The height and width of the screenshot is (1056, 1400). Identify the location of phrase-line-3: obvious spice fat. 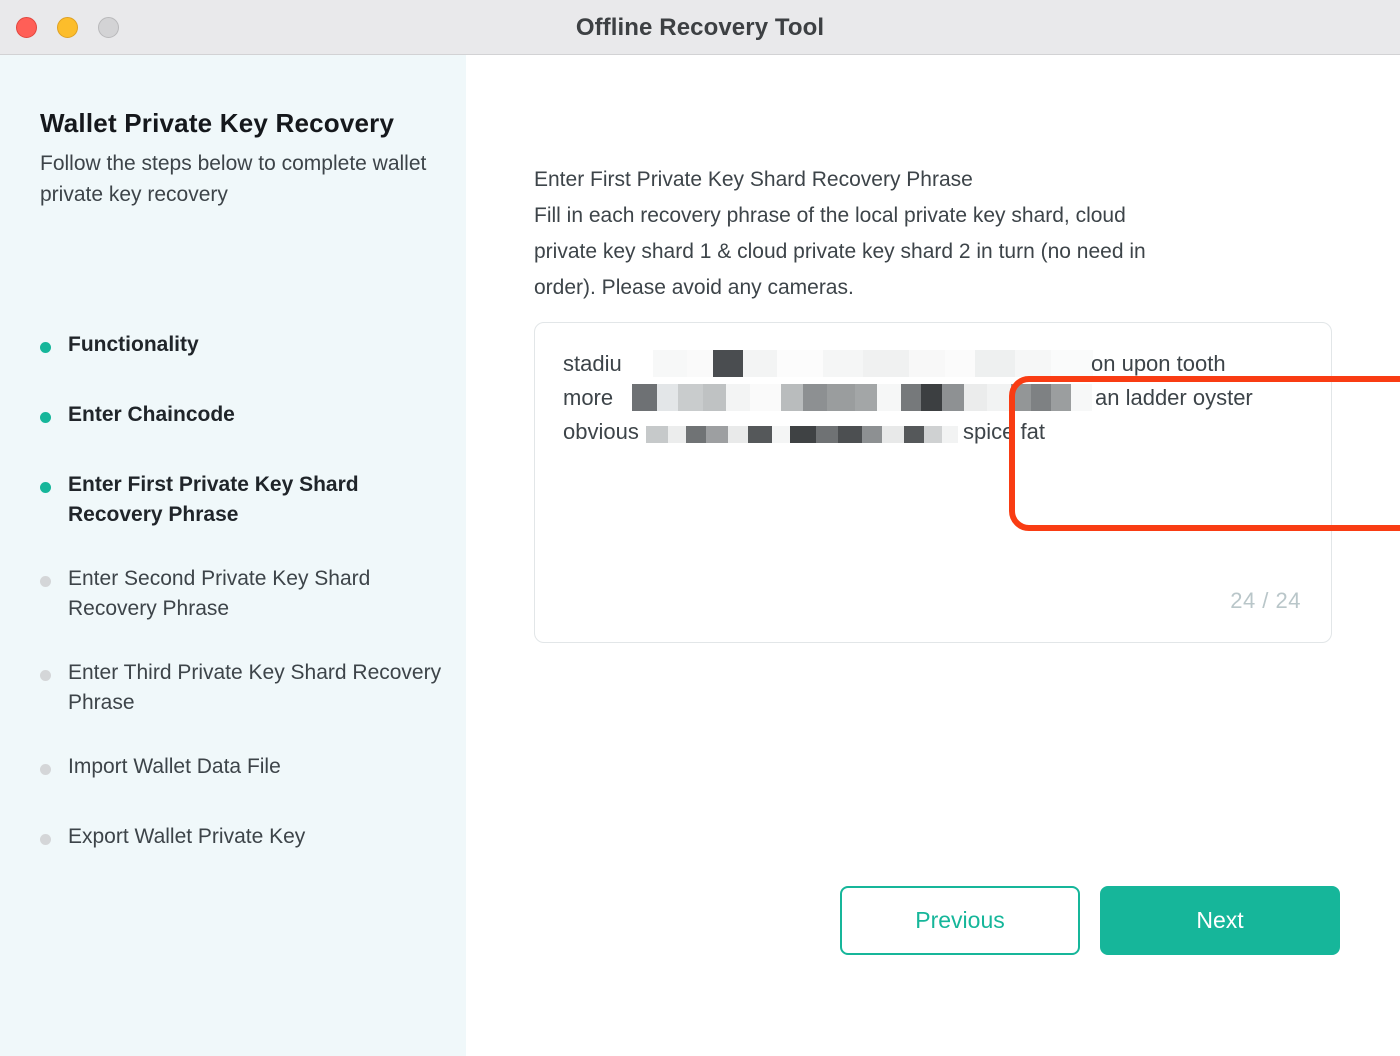
(933, 432).